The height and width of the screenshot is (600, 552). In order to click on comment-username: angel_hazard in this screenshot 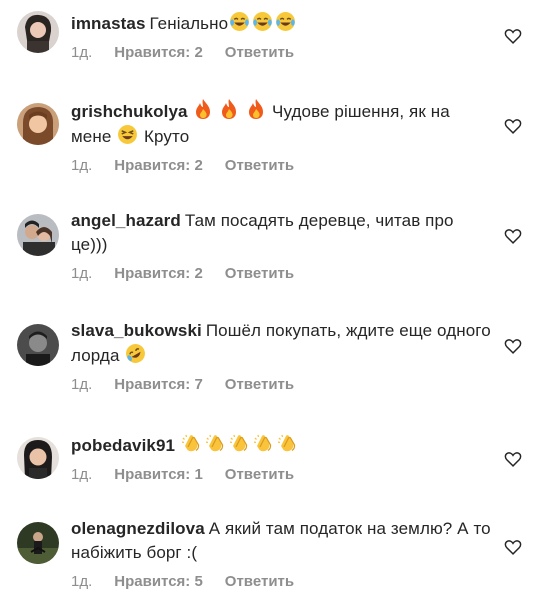, I will do `click(126, 220)`.